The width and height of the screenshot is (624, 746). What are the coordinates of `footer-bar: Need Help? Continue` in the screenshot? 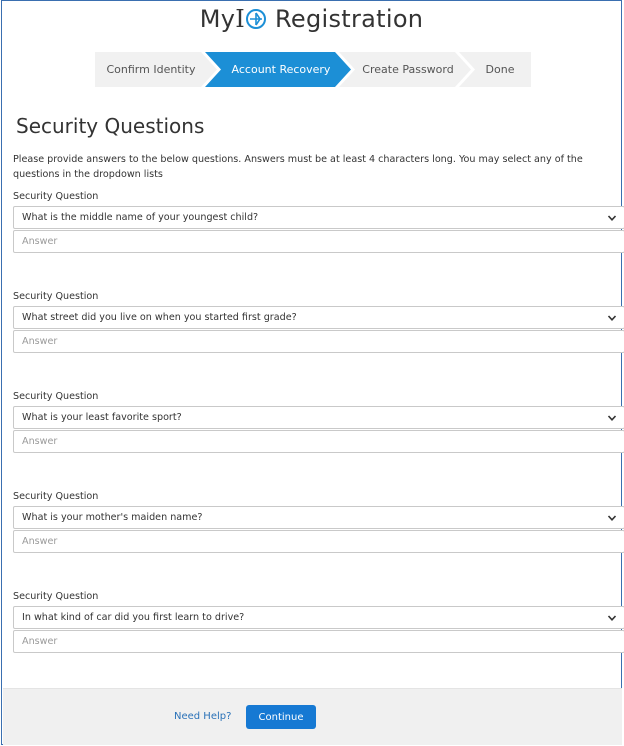 It's located at (312, 716).